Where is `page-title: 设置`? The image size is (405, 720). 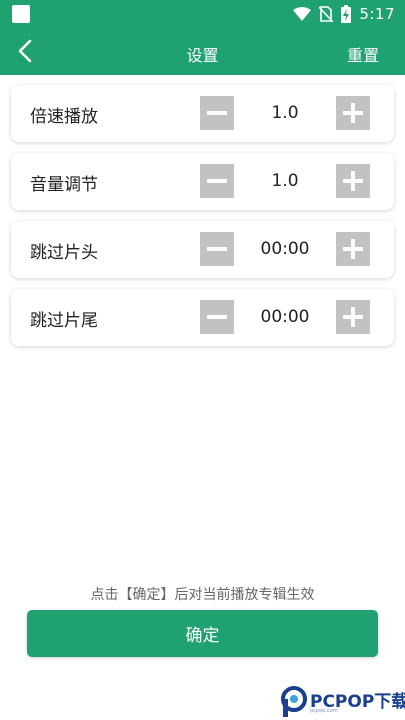
page-title: 设置 is located at coordinates (202, 55).